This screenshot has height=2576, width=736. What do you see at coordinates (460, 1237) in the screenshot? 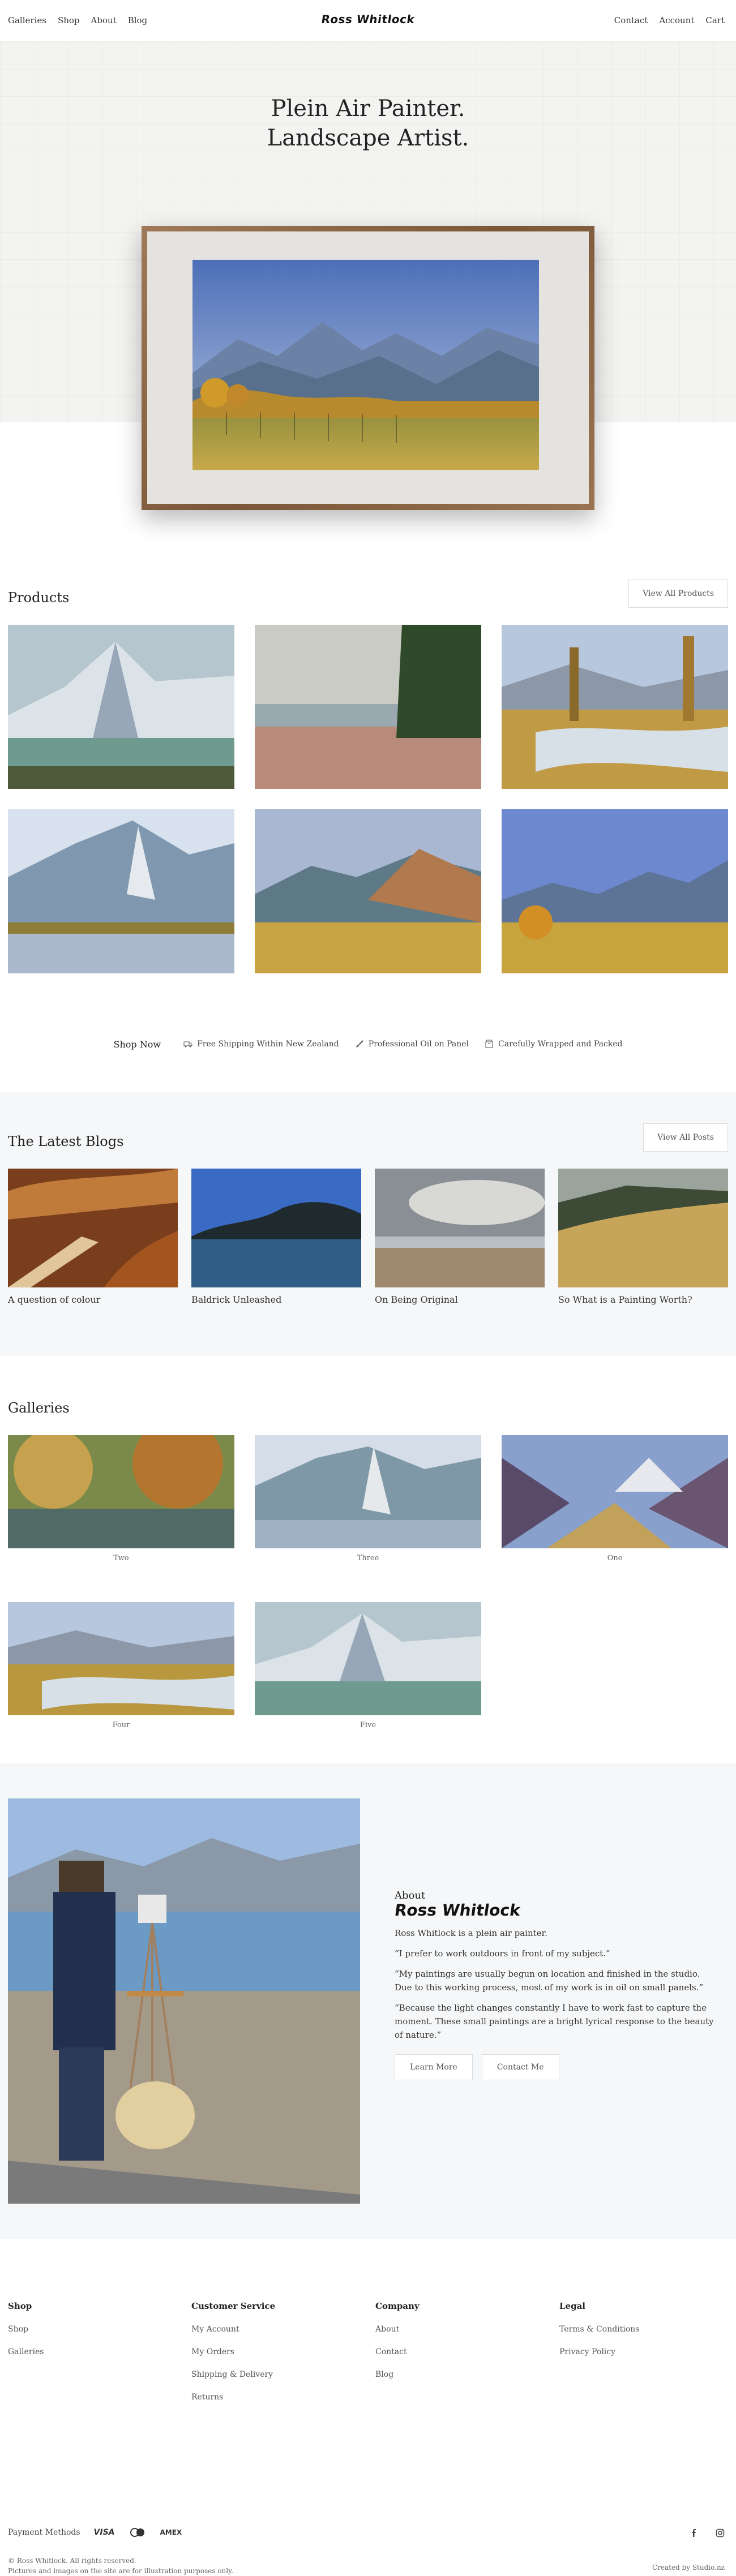
I see `blog-card: On Being Original` at bounding box center [460, 1237].